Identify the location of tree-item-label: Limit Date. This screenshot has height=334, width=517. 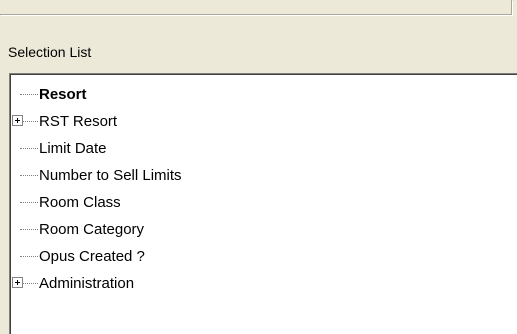
(73, 148).